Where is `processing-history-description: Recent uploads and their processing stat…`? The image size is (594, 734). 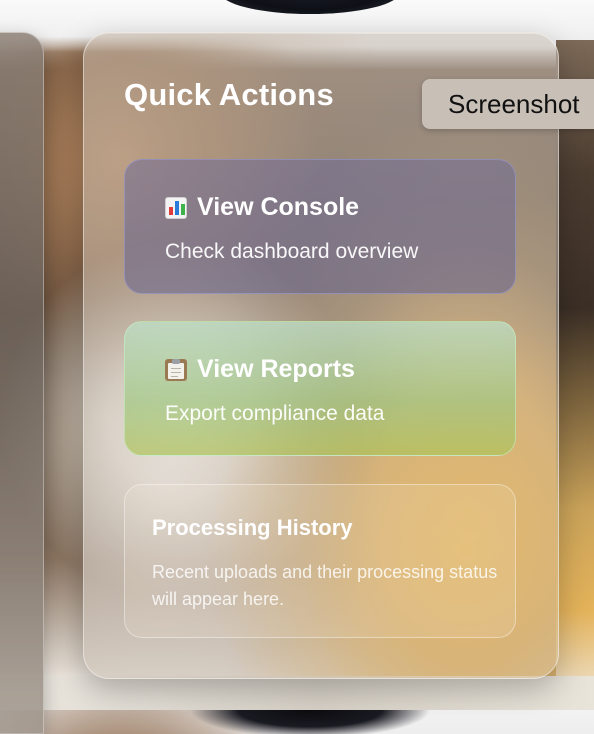 processing-history-description: Recent uploads and their processing stat… is located at coordinates (325, 585).